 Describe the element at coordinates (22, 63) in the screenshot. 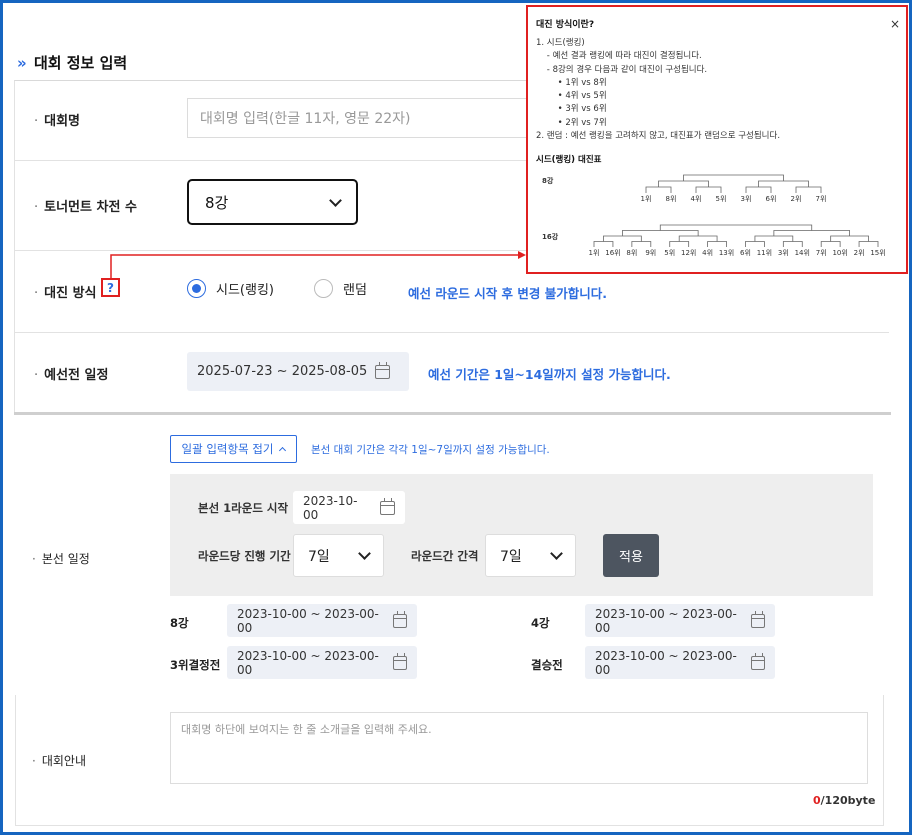

I see `double-chevron-icon: »` at that location.